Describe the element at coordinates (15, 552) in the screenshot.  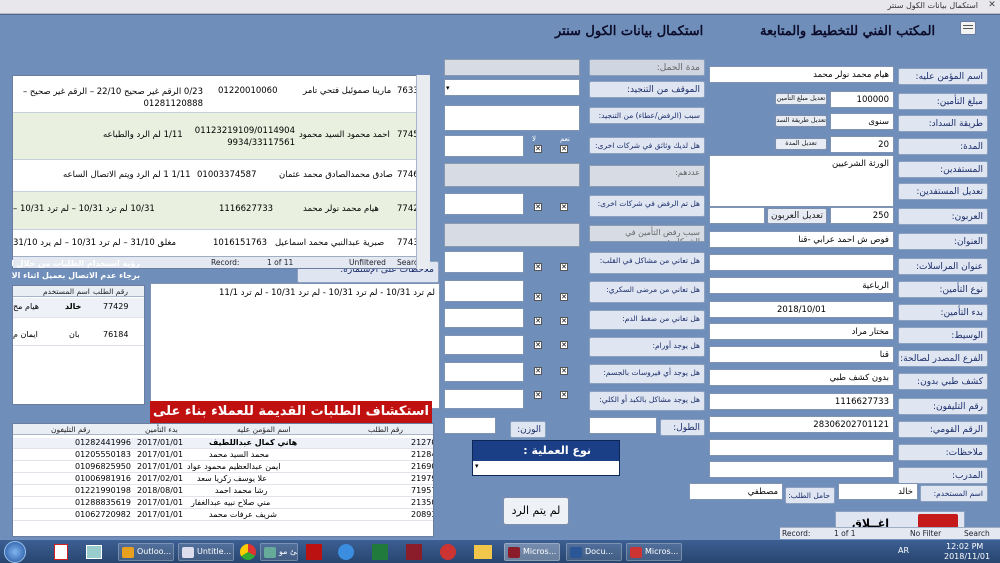
I see `start-button` at that location.